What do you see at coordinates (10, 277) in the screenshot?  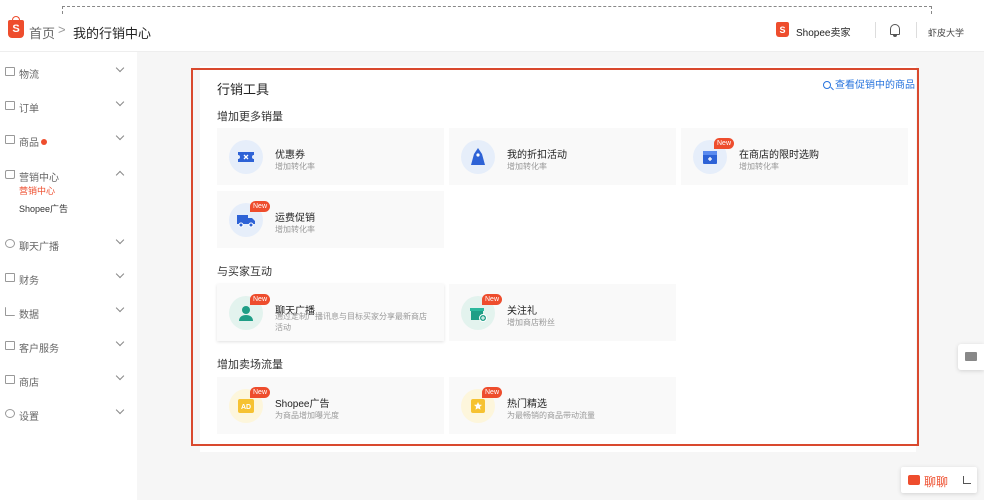 I see `wallet-icon` at bounding box center [10, 277].